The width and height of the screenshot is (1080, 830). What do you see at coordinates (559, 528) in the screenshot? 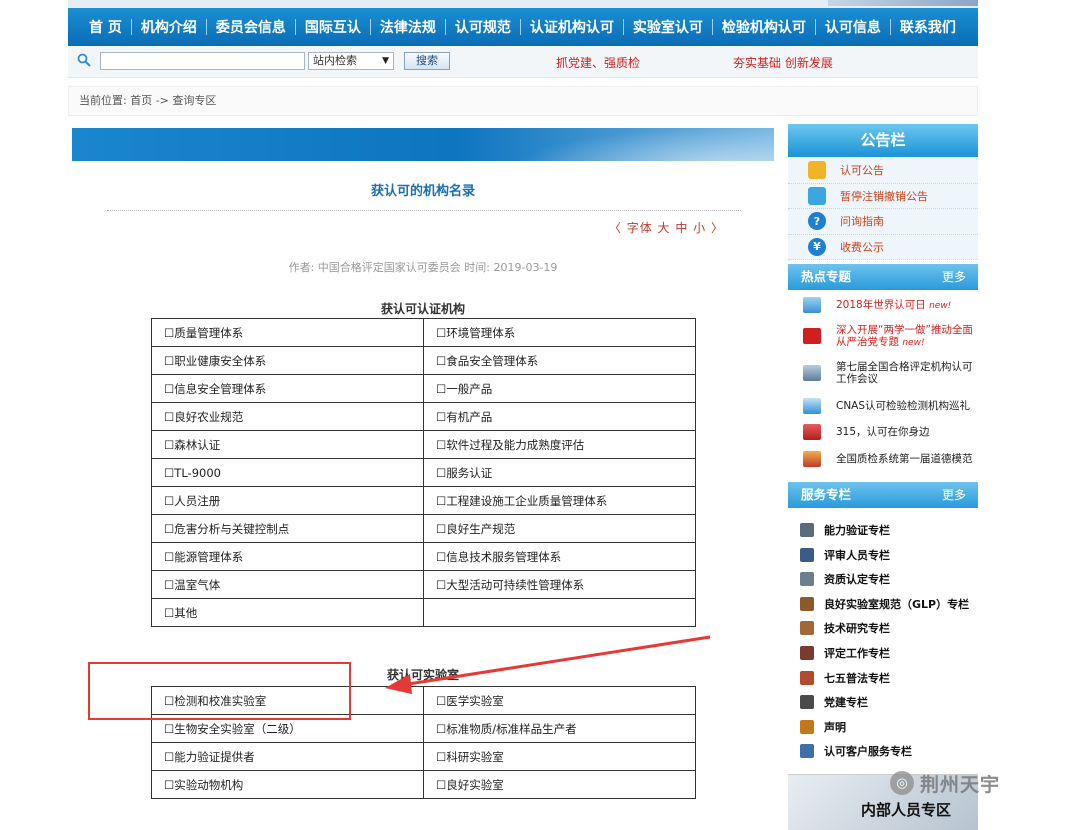
I see `category-cell: ☐良好生产规范` at bounding box center [559, 528].